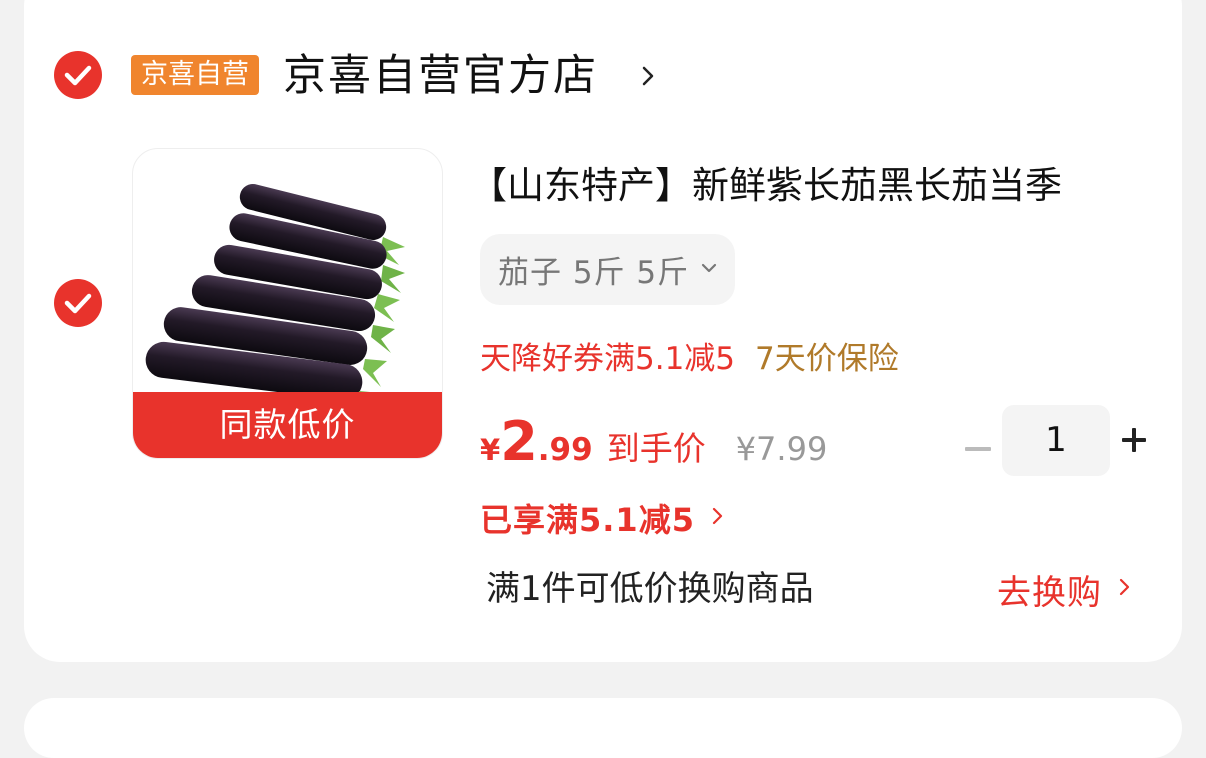  Describe the element at coordinates (650, 589) in the screenshot. I see `exchange-offer-text: 满1件可低价换购商品` at that location.